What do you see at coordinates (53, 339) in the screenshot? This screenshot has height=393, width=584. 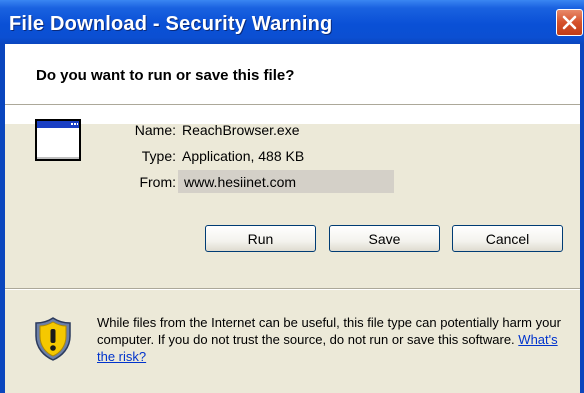 I see `security-shield-icon` at bounding box center [53, 339].